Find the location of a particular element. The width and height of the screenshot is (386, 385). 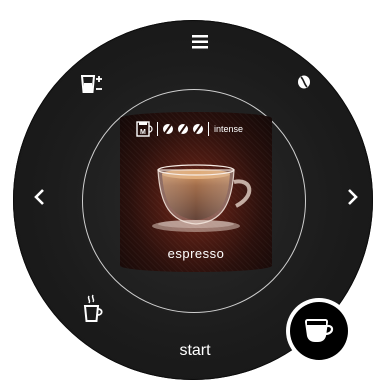

hot-cup-icon is located at coordinates (93, 309).